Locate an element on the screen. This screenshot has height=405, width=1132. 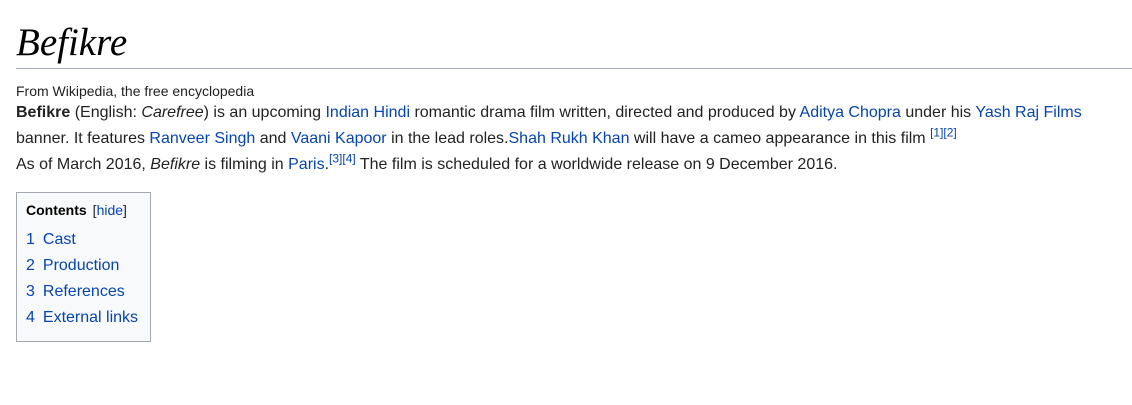
text-segment: is filming in is located at coordinates (244, 164).